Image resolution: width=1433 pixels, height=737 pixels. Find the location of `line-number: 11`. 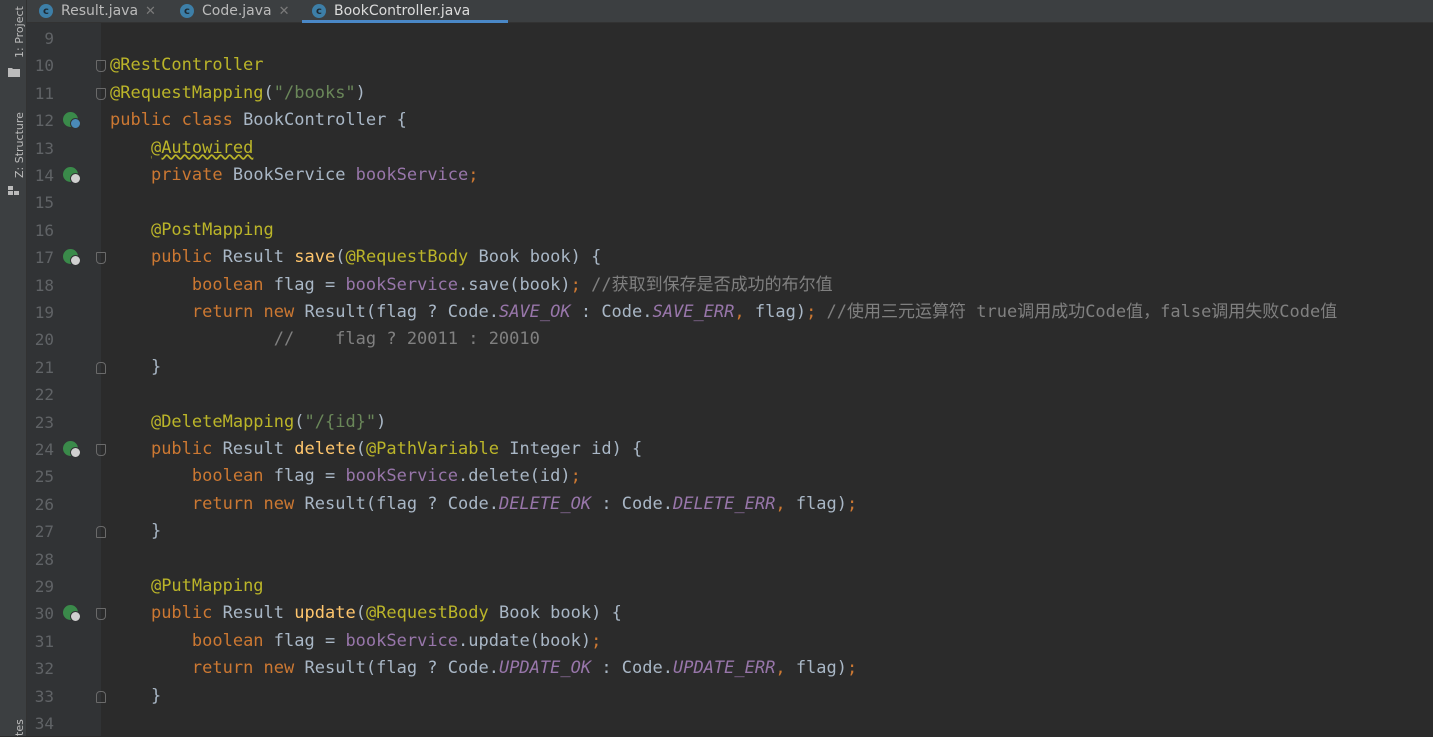

line-number: 11 is located at coordinates (44, 93).